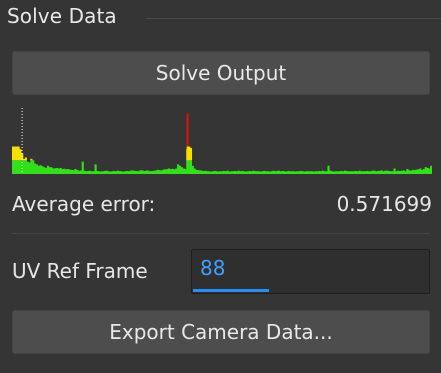 The width and height of the screenshot is (441, 373). Describe the element at coordinates (221, 73) in the screenshot. I see `solve-output-button: Solve Output` at that location.